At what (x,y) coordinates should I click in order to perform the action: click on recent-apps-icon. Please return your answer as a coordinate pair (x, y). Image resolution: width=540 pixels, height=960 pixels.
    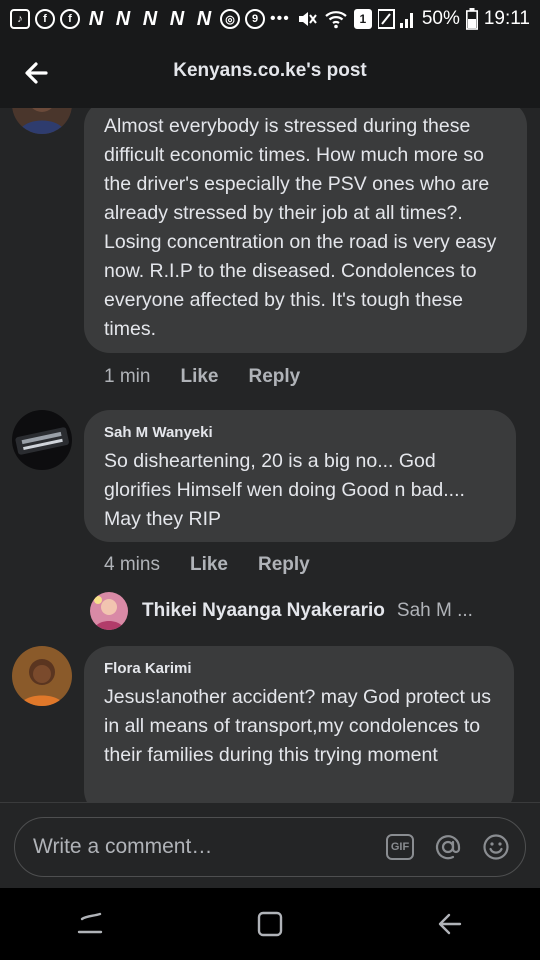
    Looking at the image, I should click on (90, 923).